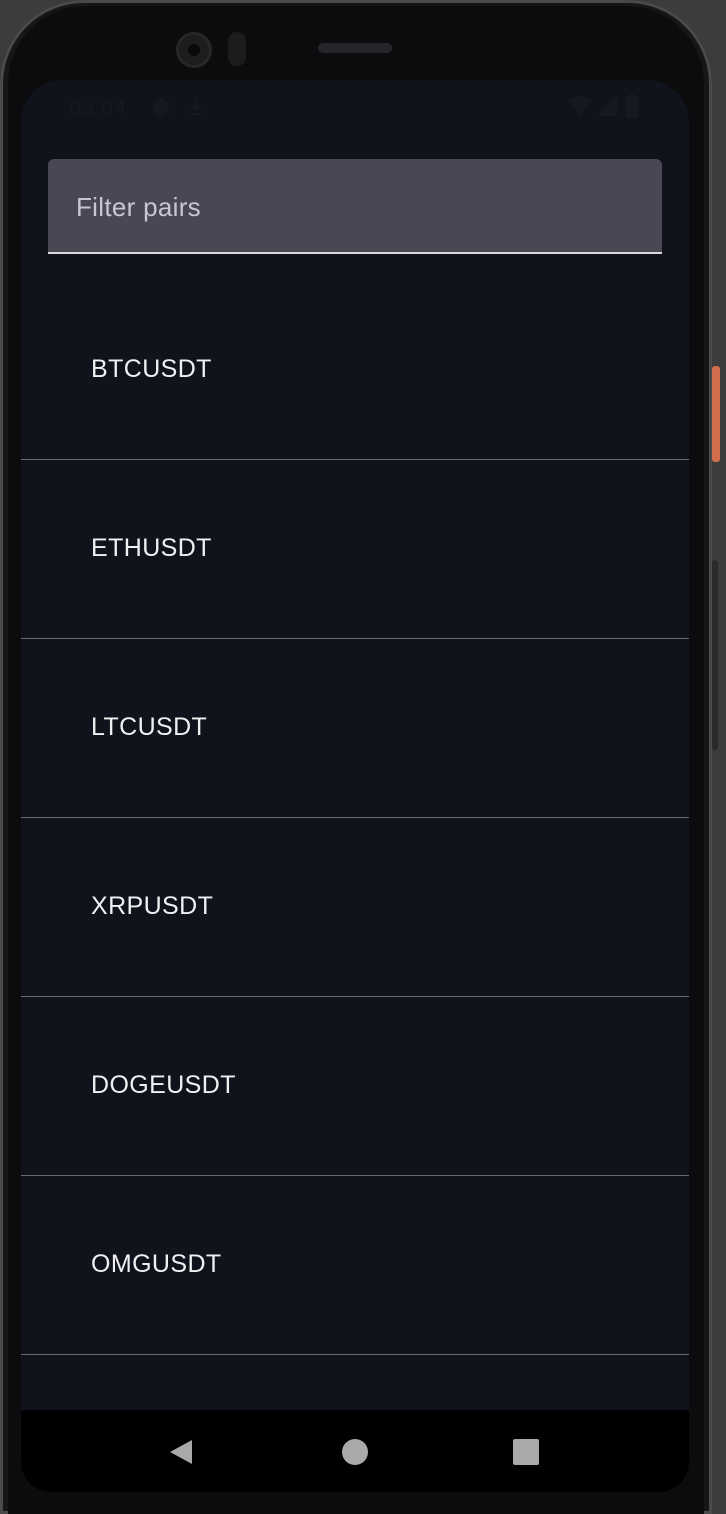 The image size is (726, 1514). Describe the element at coordinates (355, 1086) in the screenshot. I see `list-item-pair-4: DOGEUSDT` at that location.